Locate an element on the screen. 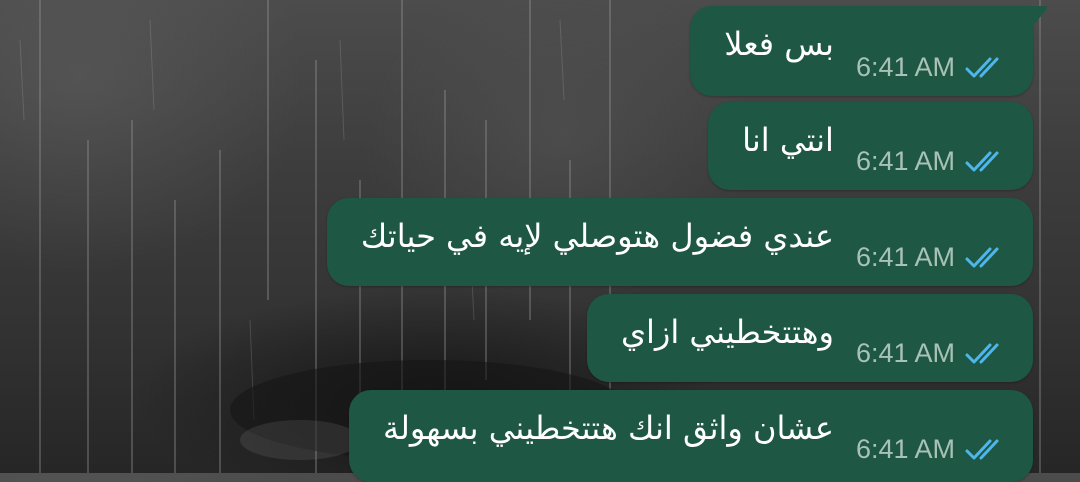 The height and width of the screenshot is (482, 1080). message-bubble: بس فعلا 6:41 AM is located at coordinates (869, 51).